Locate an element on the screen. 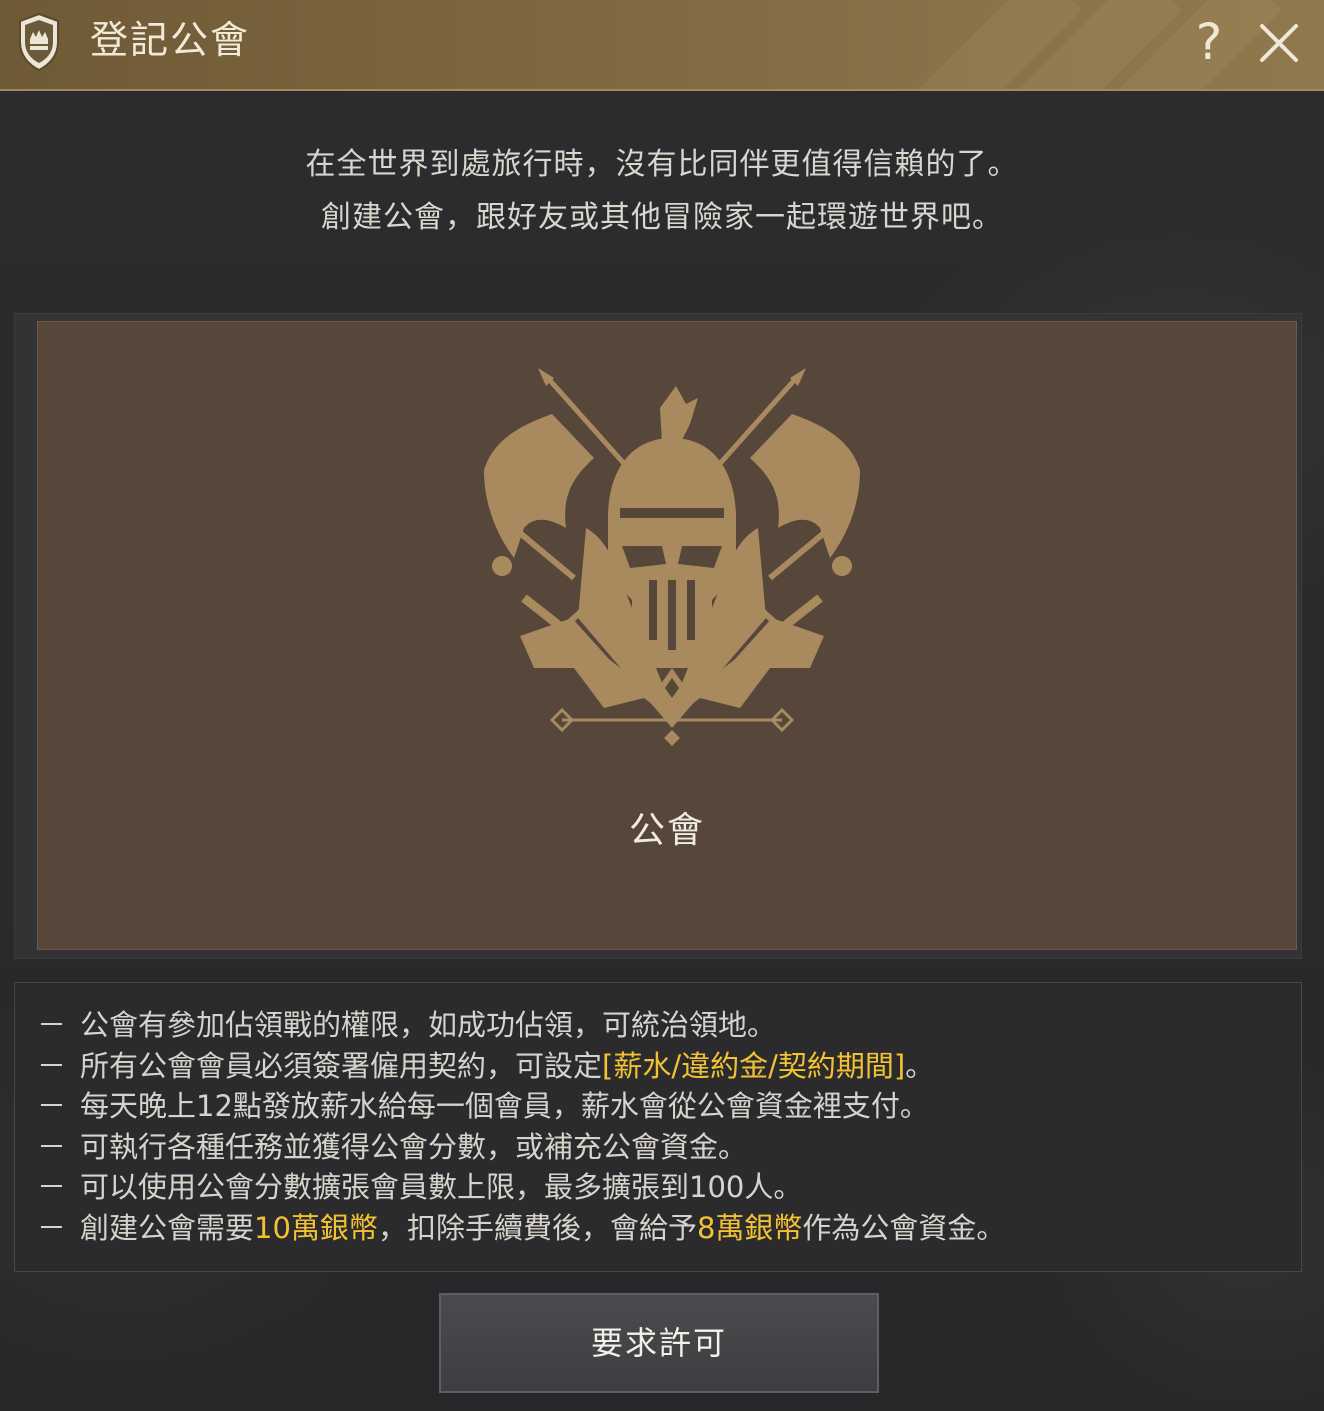 The height and width of the screenshot is (1411, 1324). intro-line: 創建公會，跟好友或其他冒險家一起環遊世界吧。 is located at coordinates (662, 217).